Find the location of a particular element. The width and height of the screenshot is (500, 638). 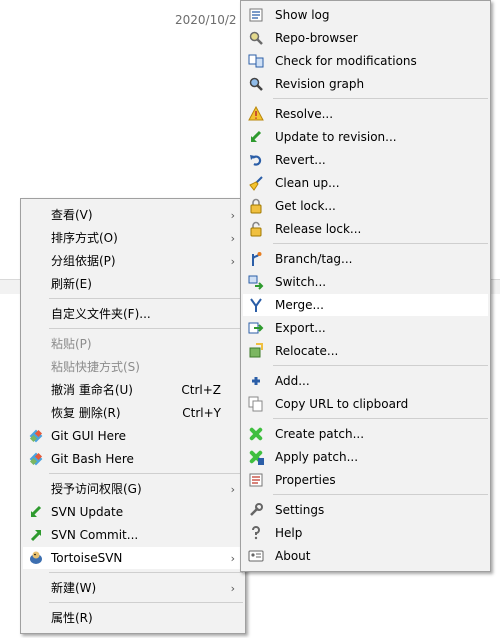

branch-icon is located at coordinates (257, 259).